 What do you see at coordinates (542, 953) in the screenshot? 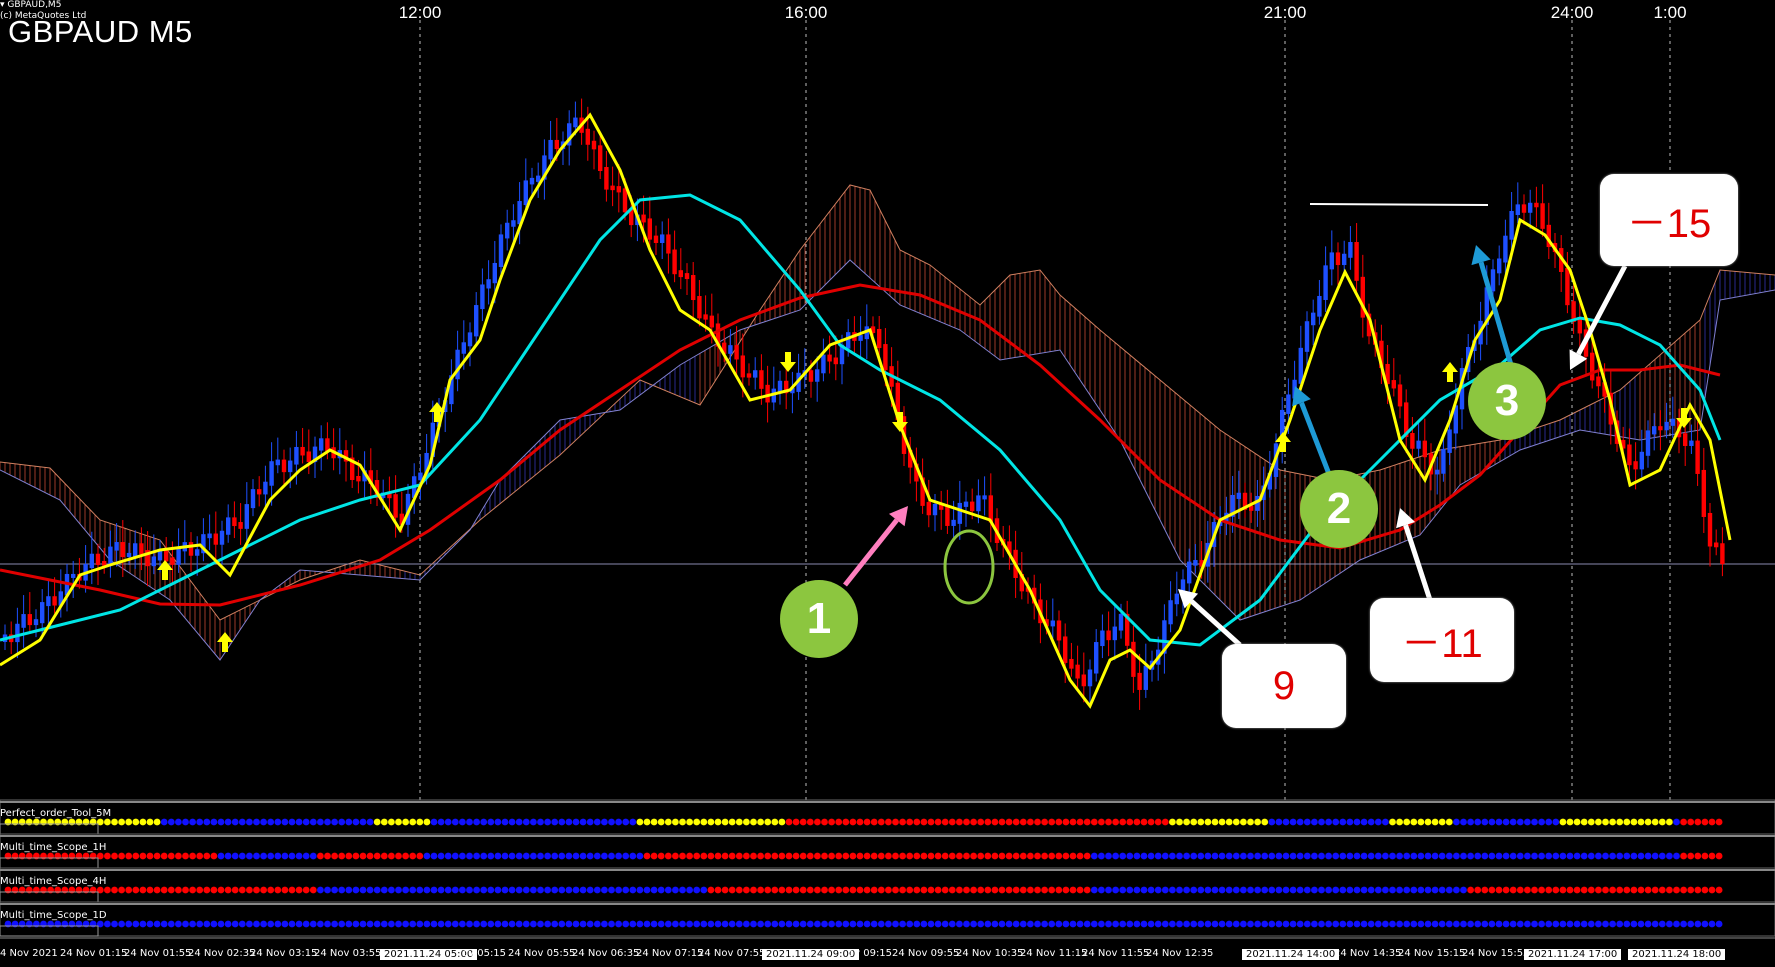
I see `date-label: 24 Nov 05:55` at bounding box center [542, 953].